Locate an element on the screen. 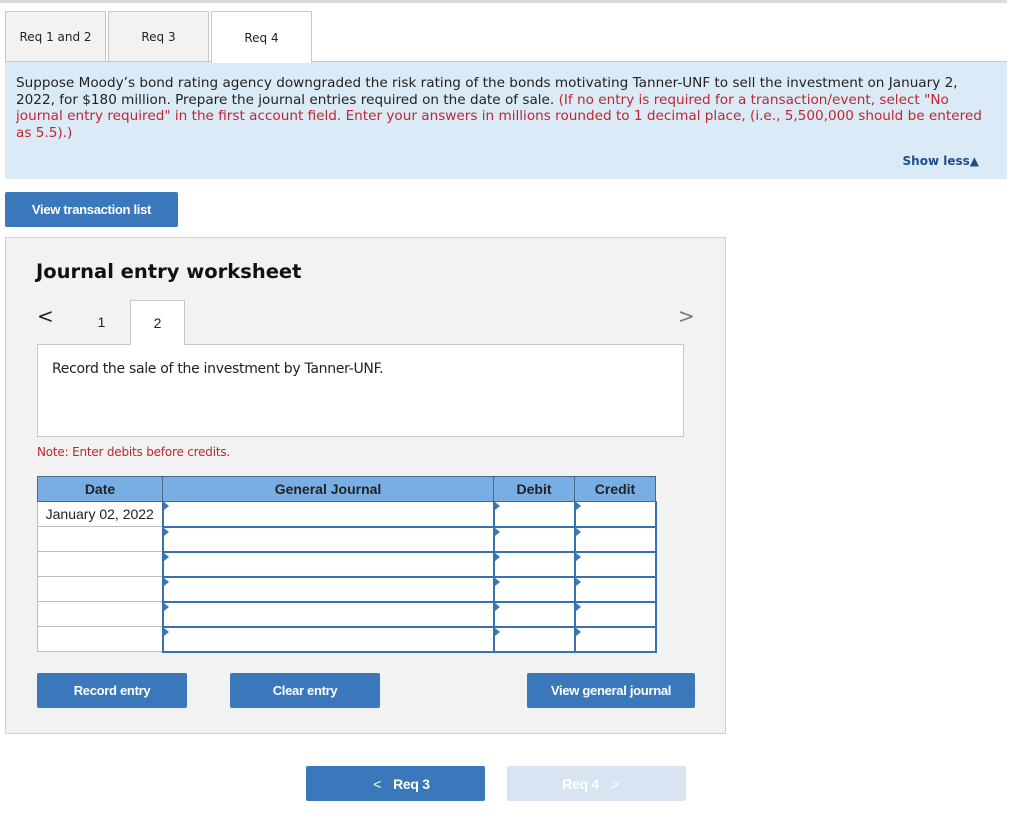 Image resolution: width=1024 pixels, height=828 pixels. next-req-button: Req 4 > is located at coordinates (596, 783).